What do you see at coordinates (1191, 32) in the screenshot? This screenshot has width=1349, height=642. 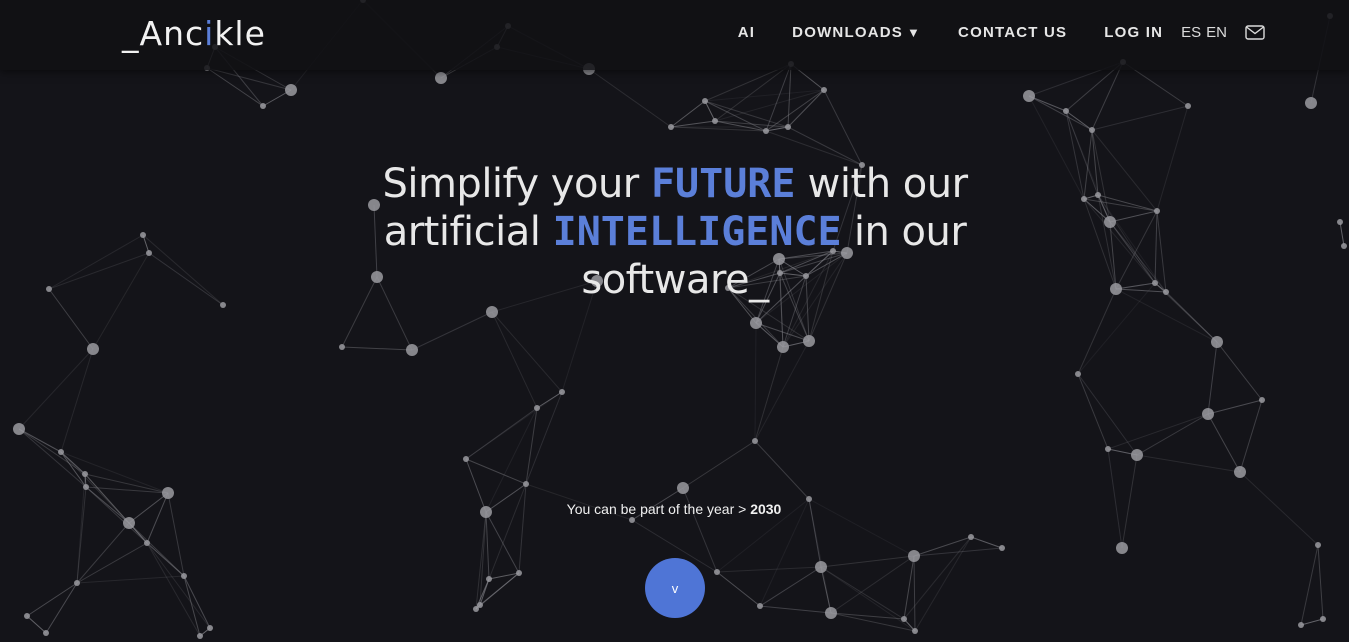 I see `lang-es: ES` at bounding box center [1191, 32].